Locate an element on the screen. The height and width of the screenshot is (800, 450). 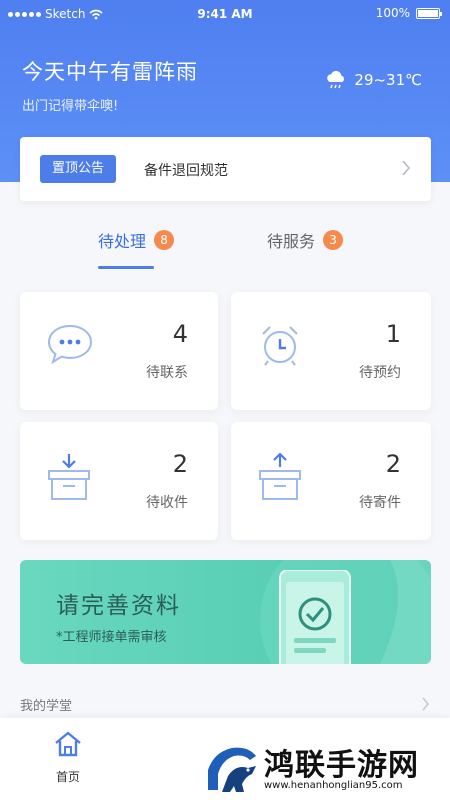
stat-card-contact: 4 待联系 is located at coordinates (119, 351).